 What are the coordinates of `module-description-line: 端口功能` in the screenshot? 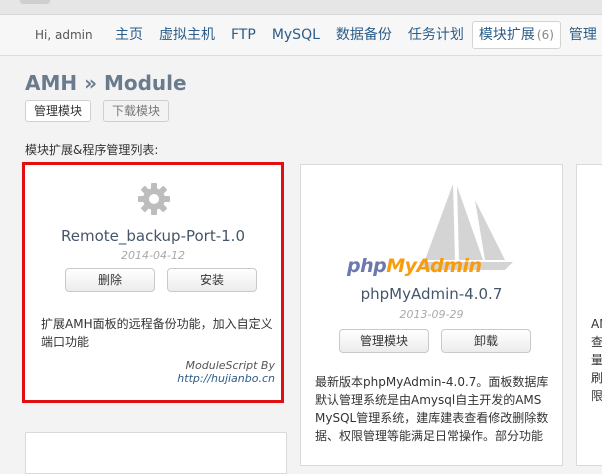 It's located at (65, 342).